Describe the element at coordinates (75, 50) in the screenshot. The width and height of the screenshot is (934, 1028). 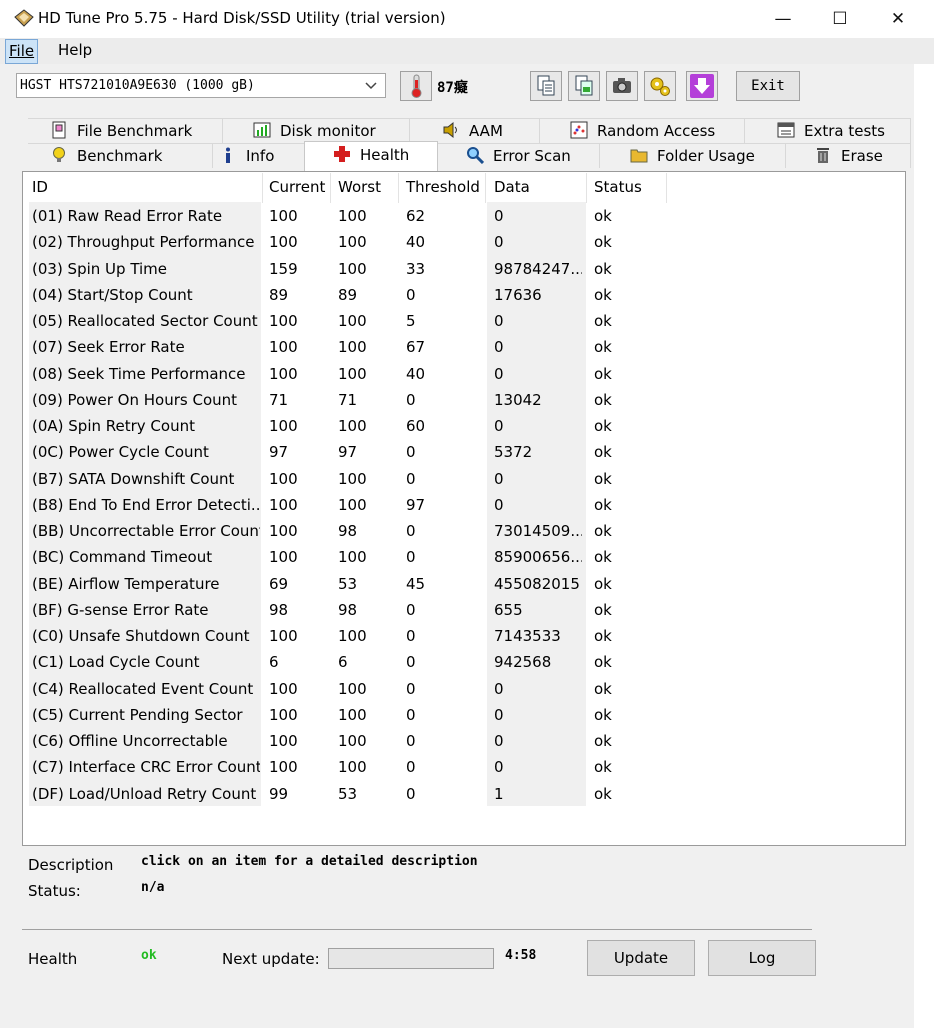
I see `menu-help: Help` at that location.